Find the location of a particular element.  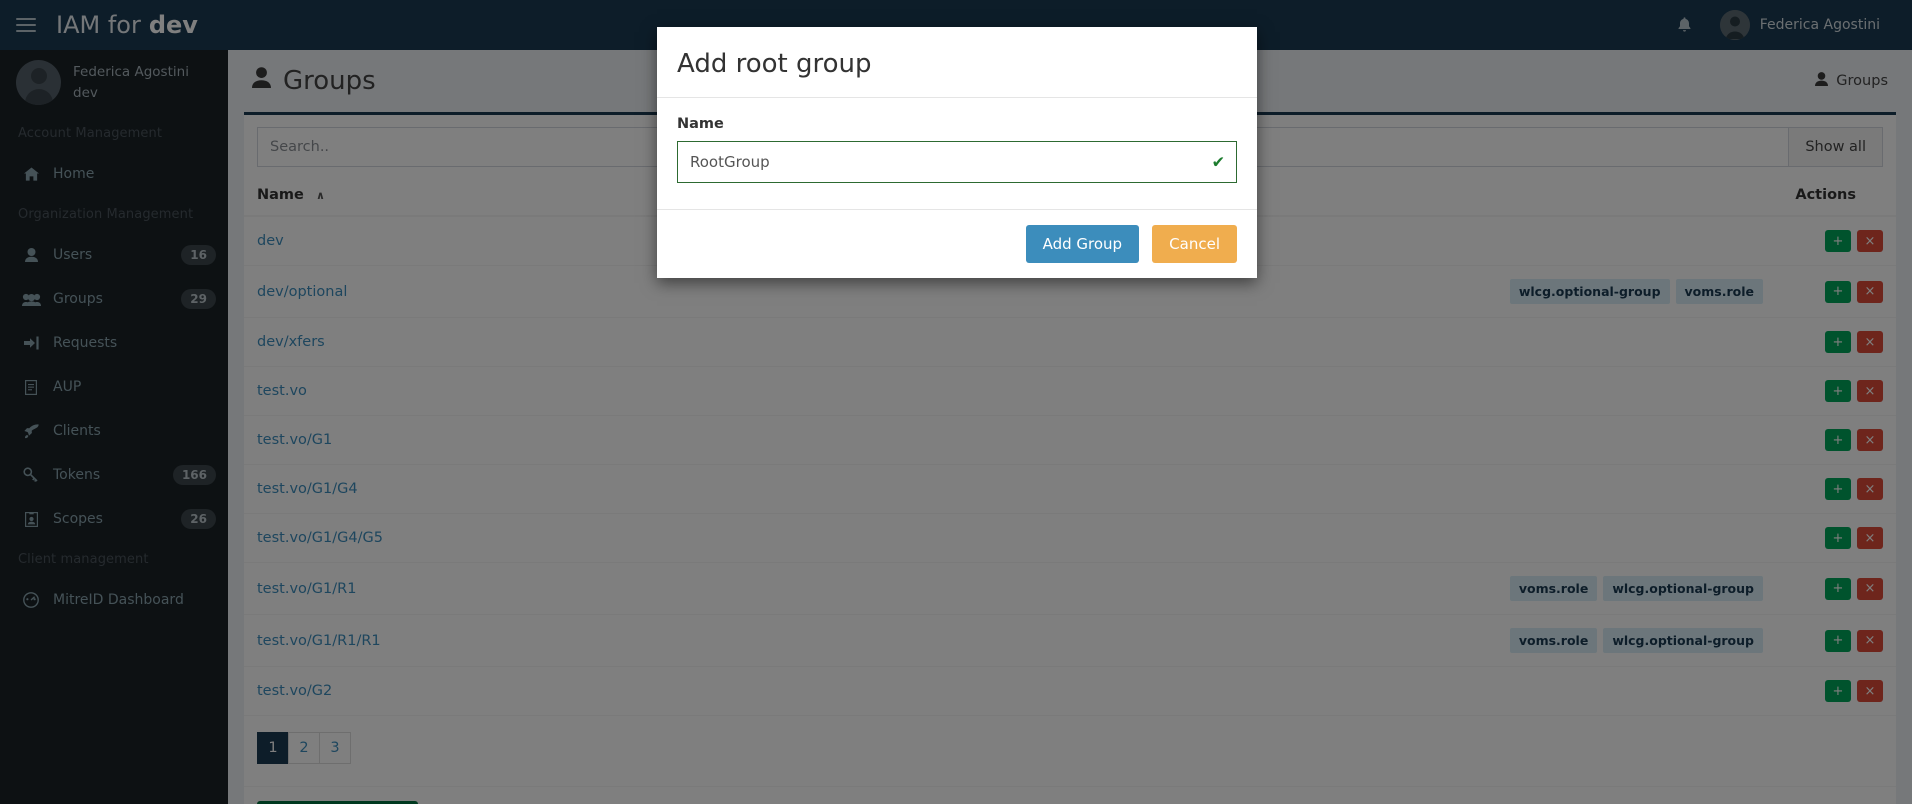

modal-footer: Add Group Cancel is located at coordinates (957, 243).